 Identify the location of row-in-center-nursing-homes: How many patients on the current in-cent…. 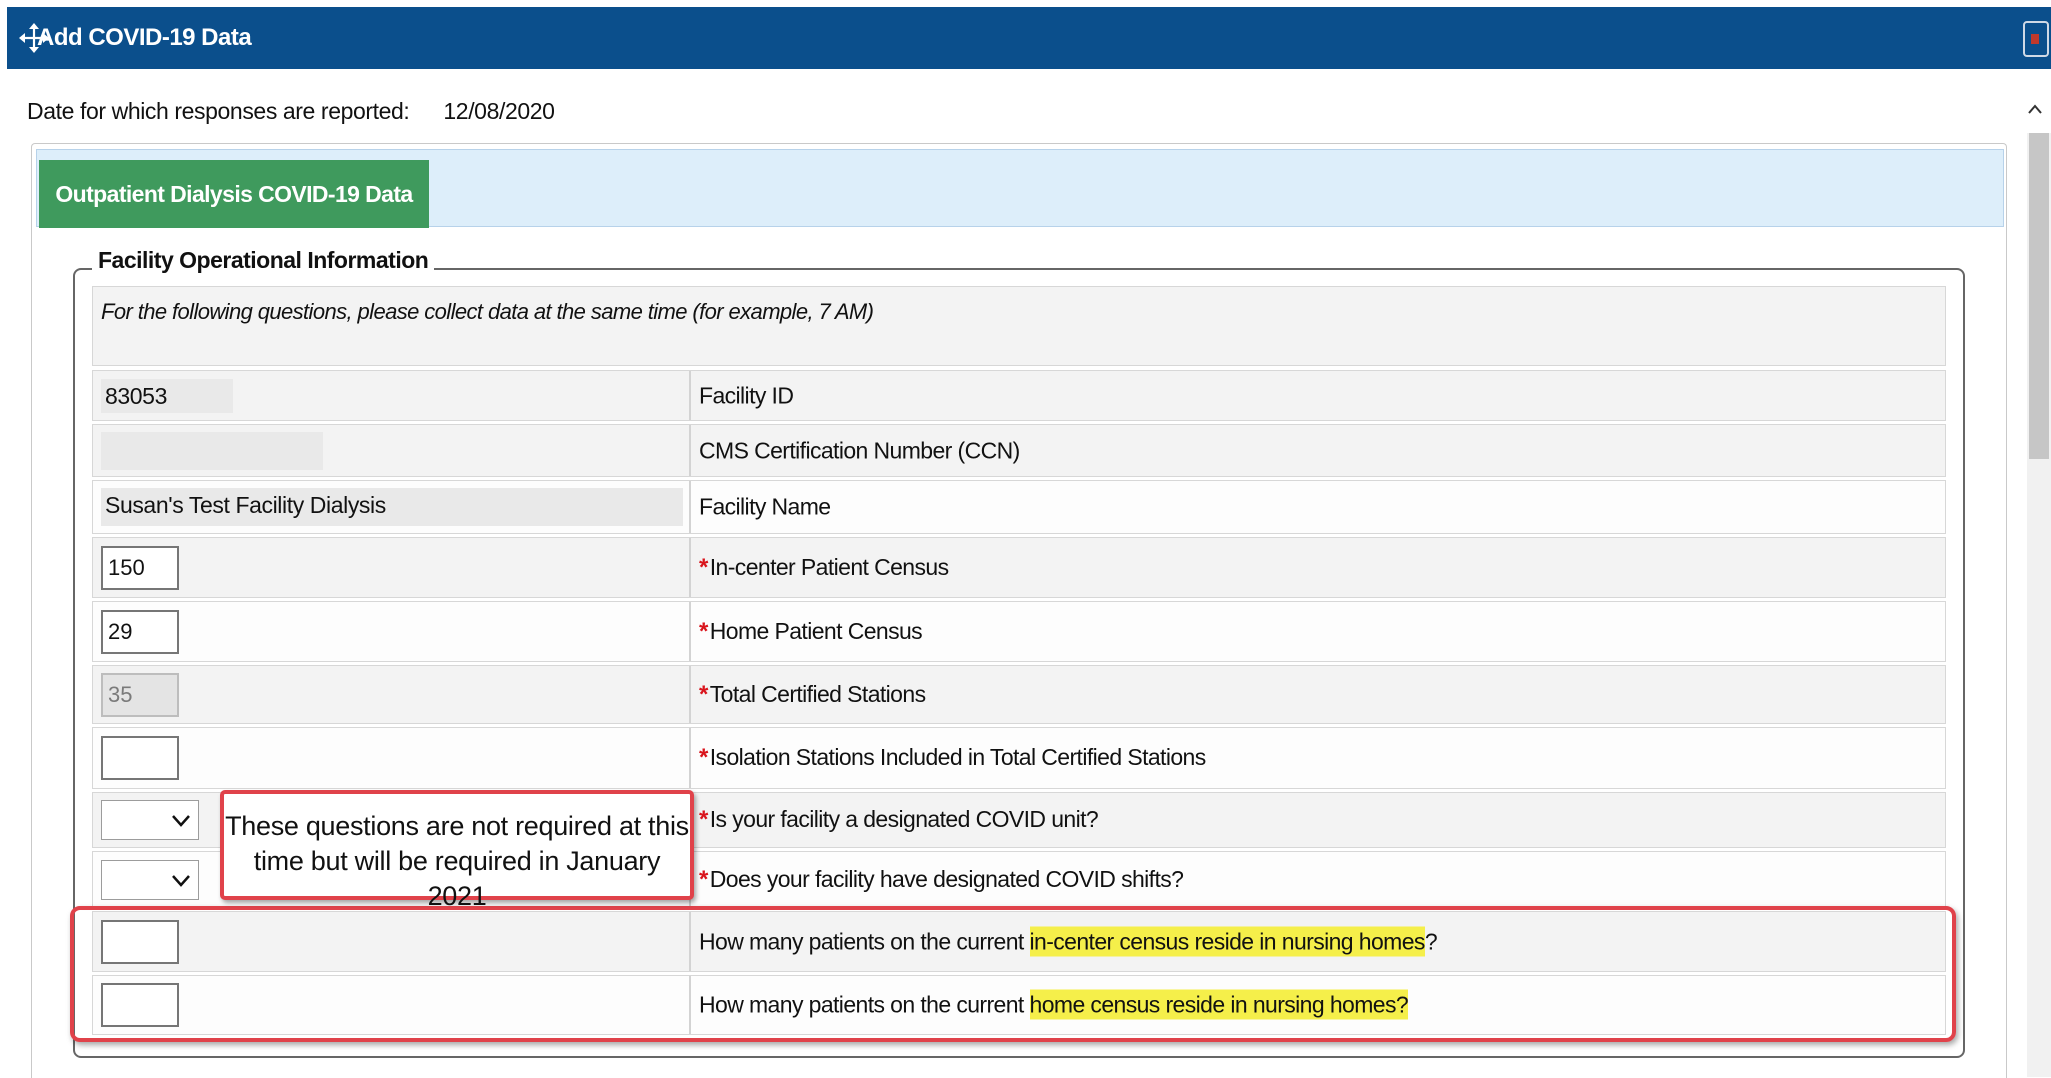
(1019, 941).